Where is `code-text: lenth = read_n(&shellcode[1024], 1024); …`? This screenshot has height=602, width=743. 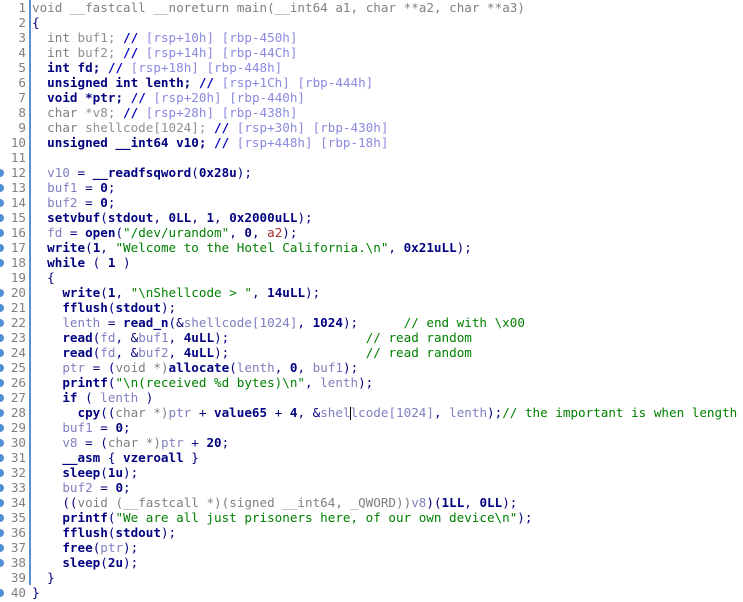 code-text: lenth = read_n(&shellcode[1024], 1024); … is located at coordinates (278, 322).